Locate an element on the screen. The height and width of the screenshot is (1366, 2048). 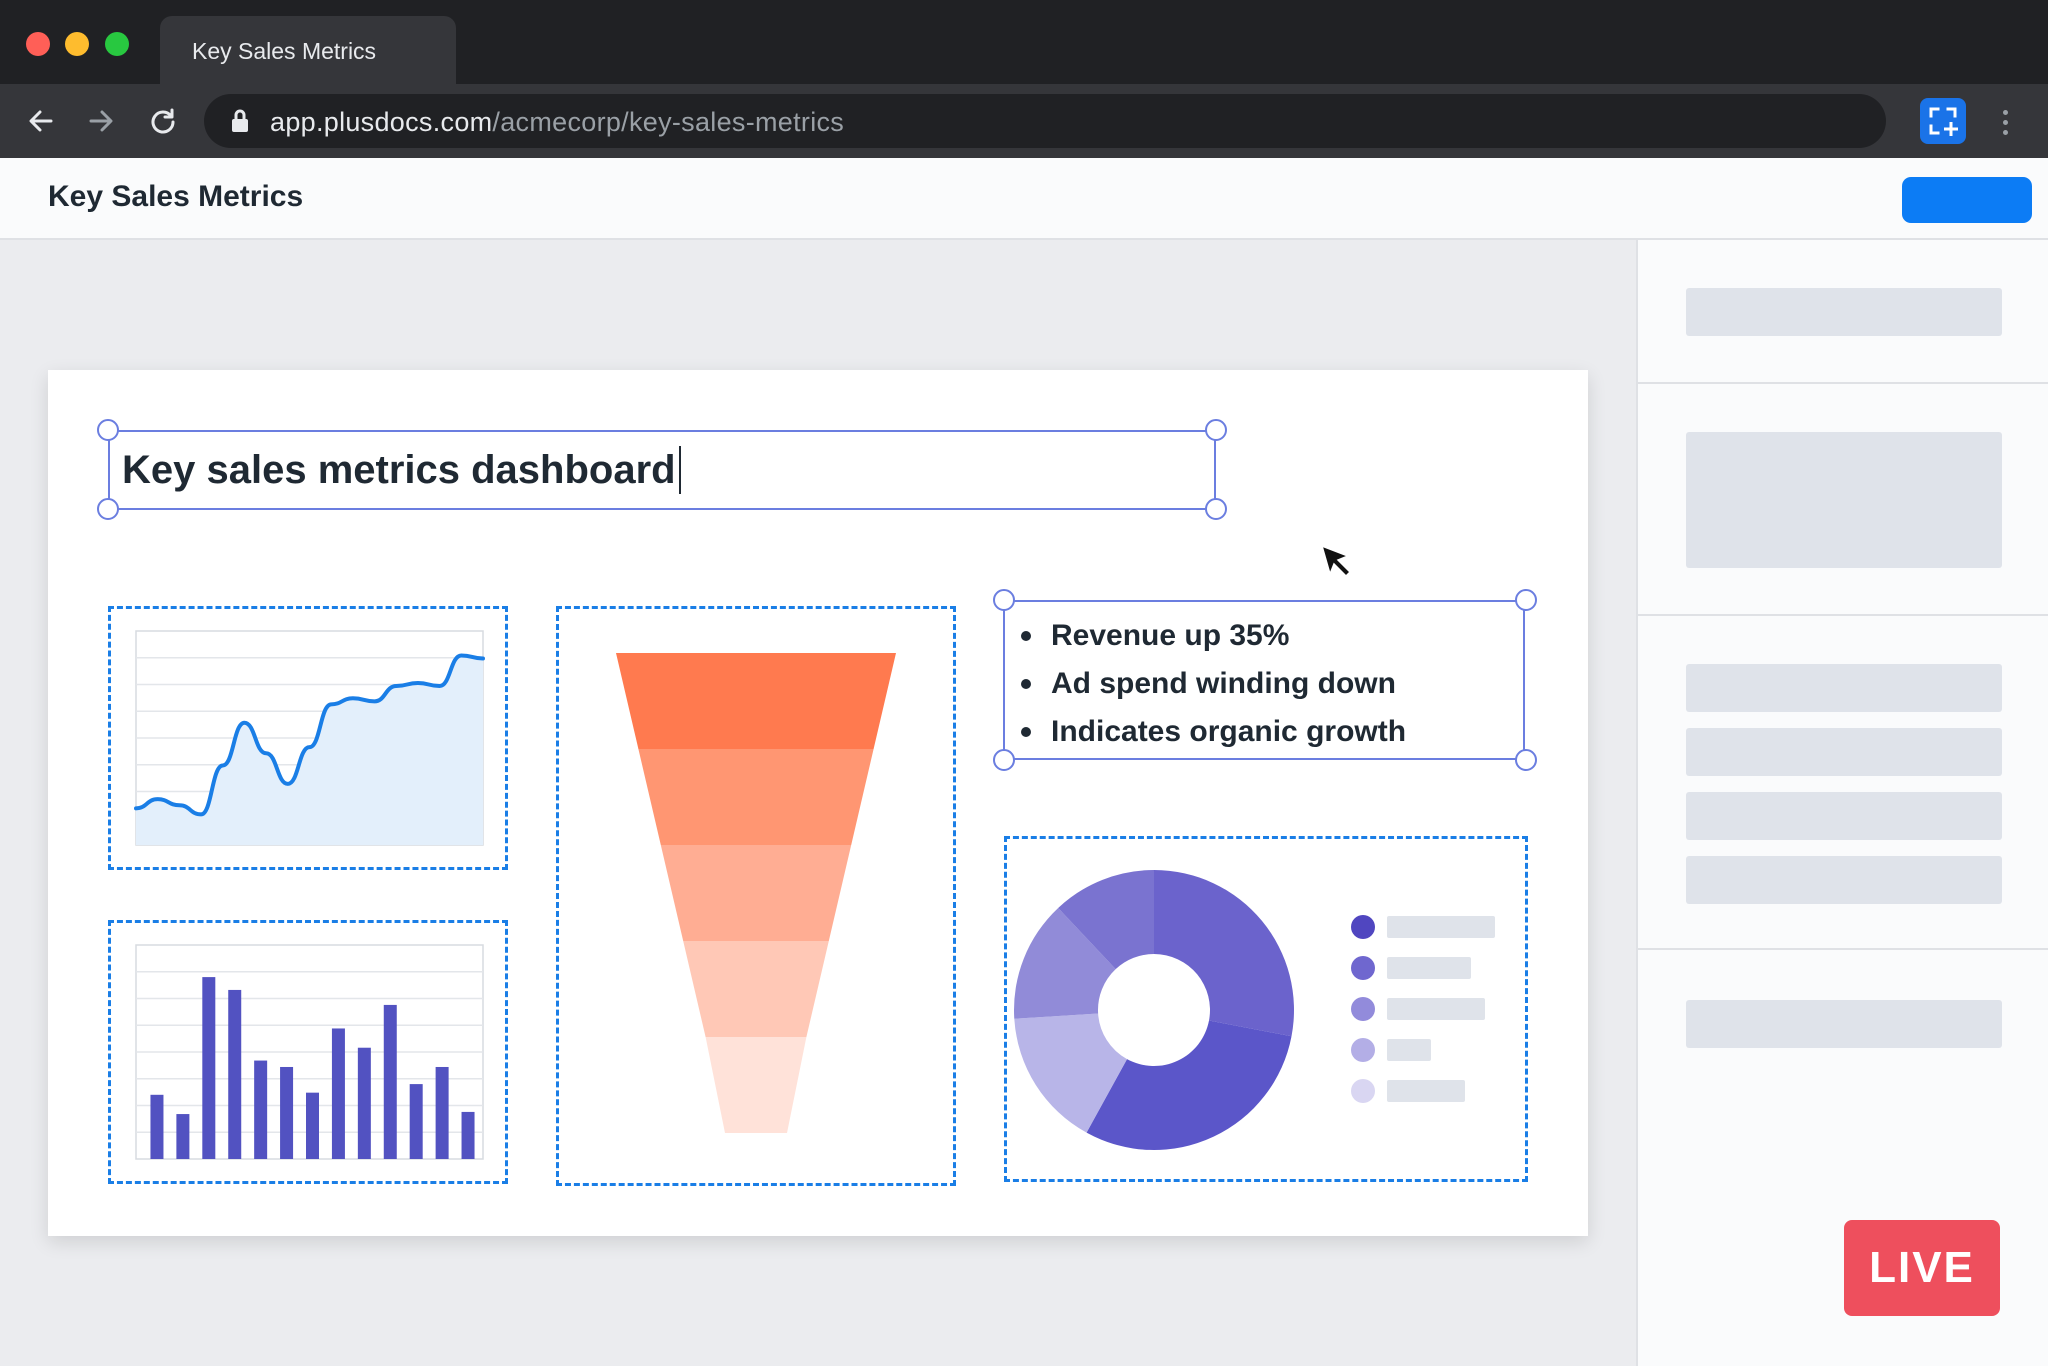
page-title: Key Sales Metrics is located at coordinates (176, 196).